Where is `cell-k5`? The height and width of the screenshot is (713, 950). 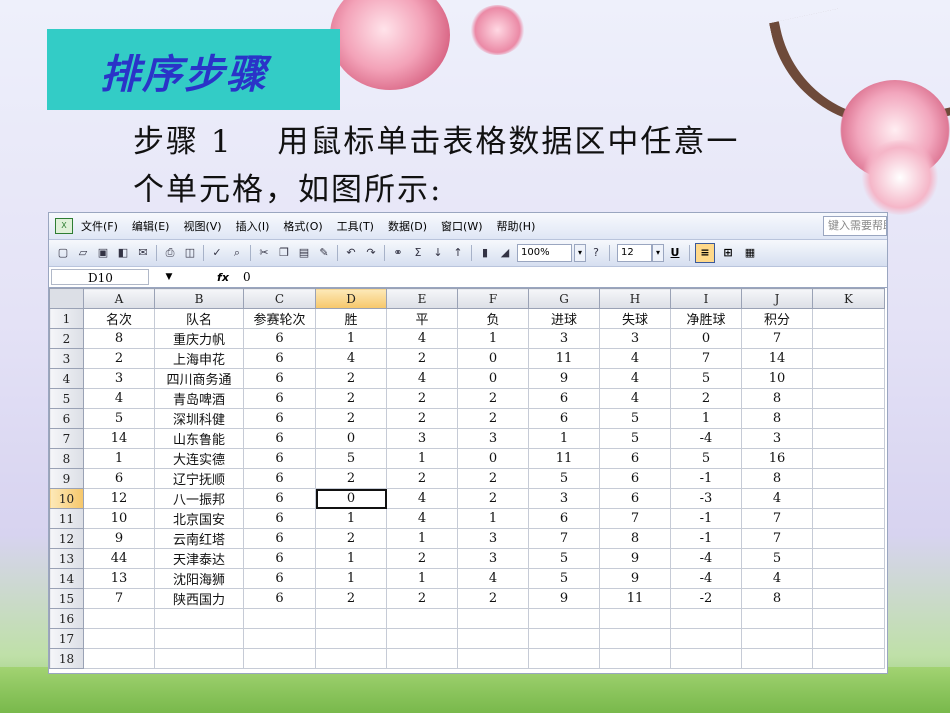 cell-k5 is located at coordinates (848, 398).